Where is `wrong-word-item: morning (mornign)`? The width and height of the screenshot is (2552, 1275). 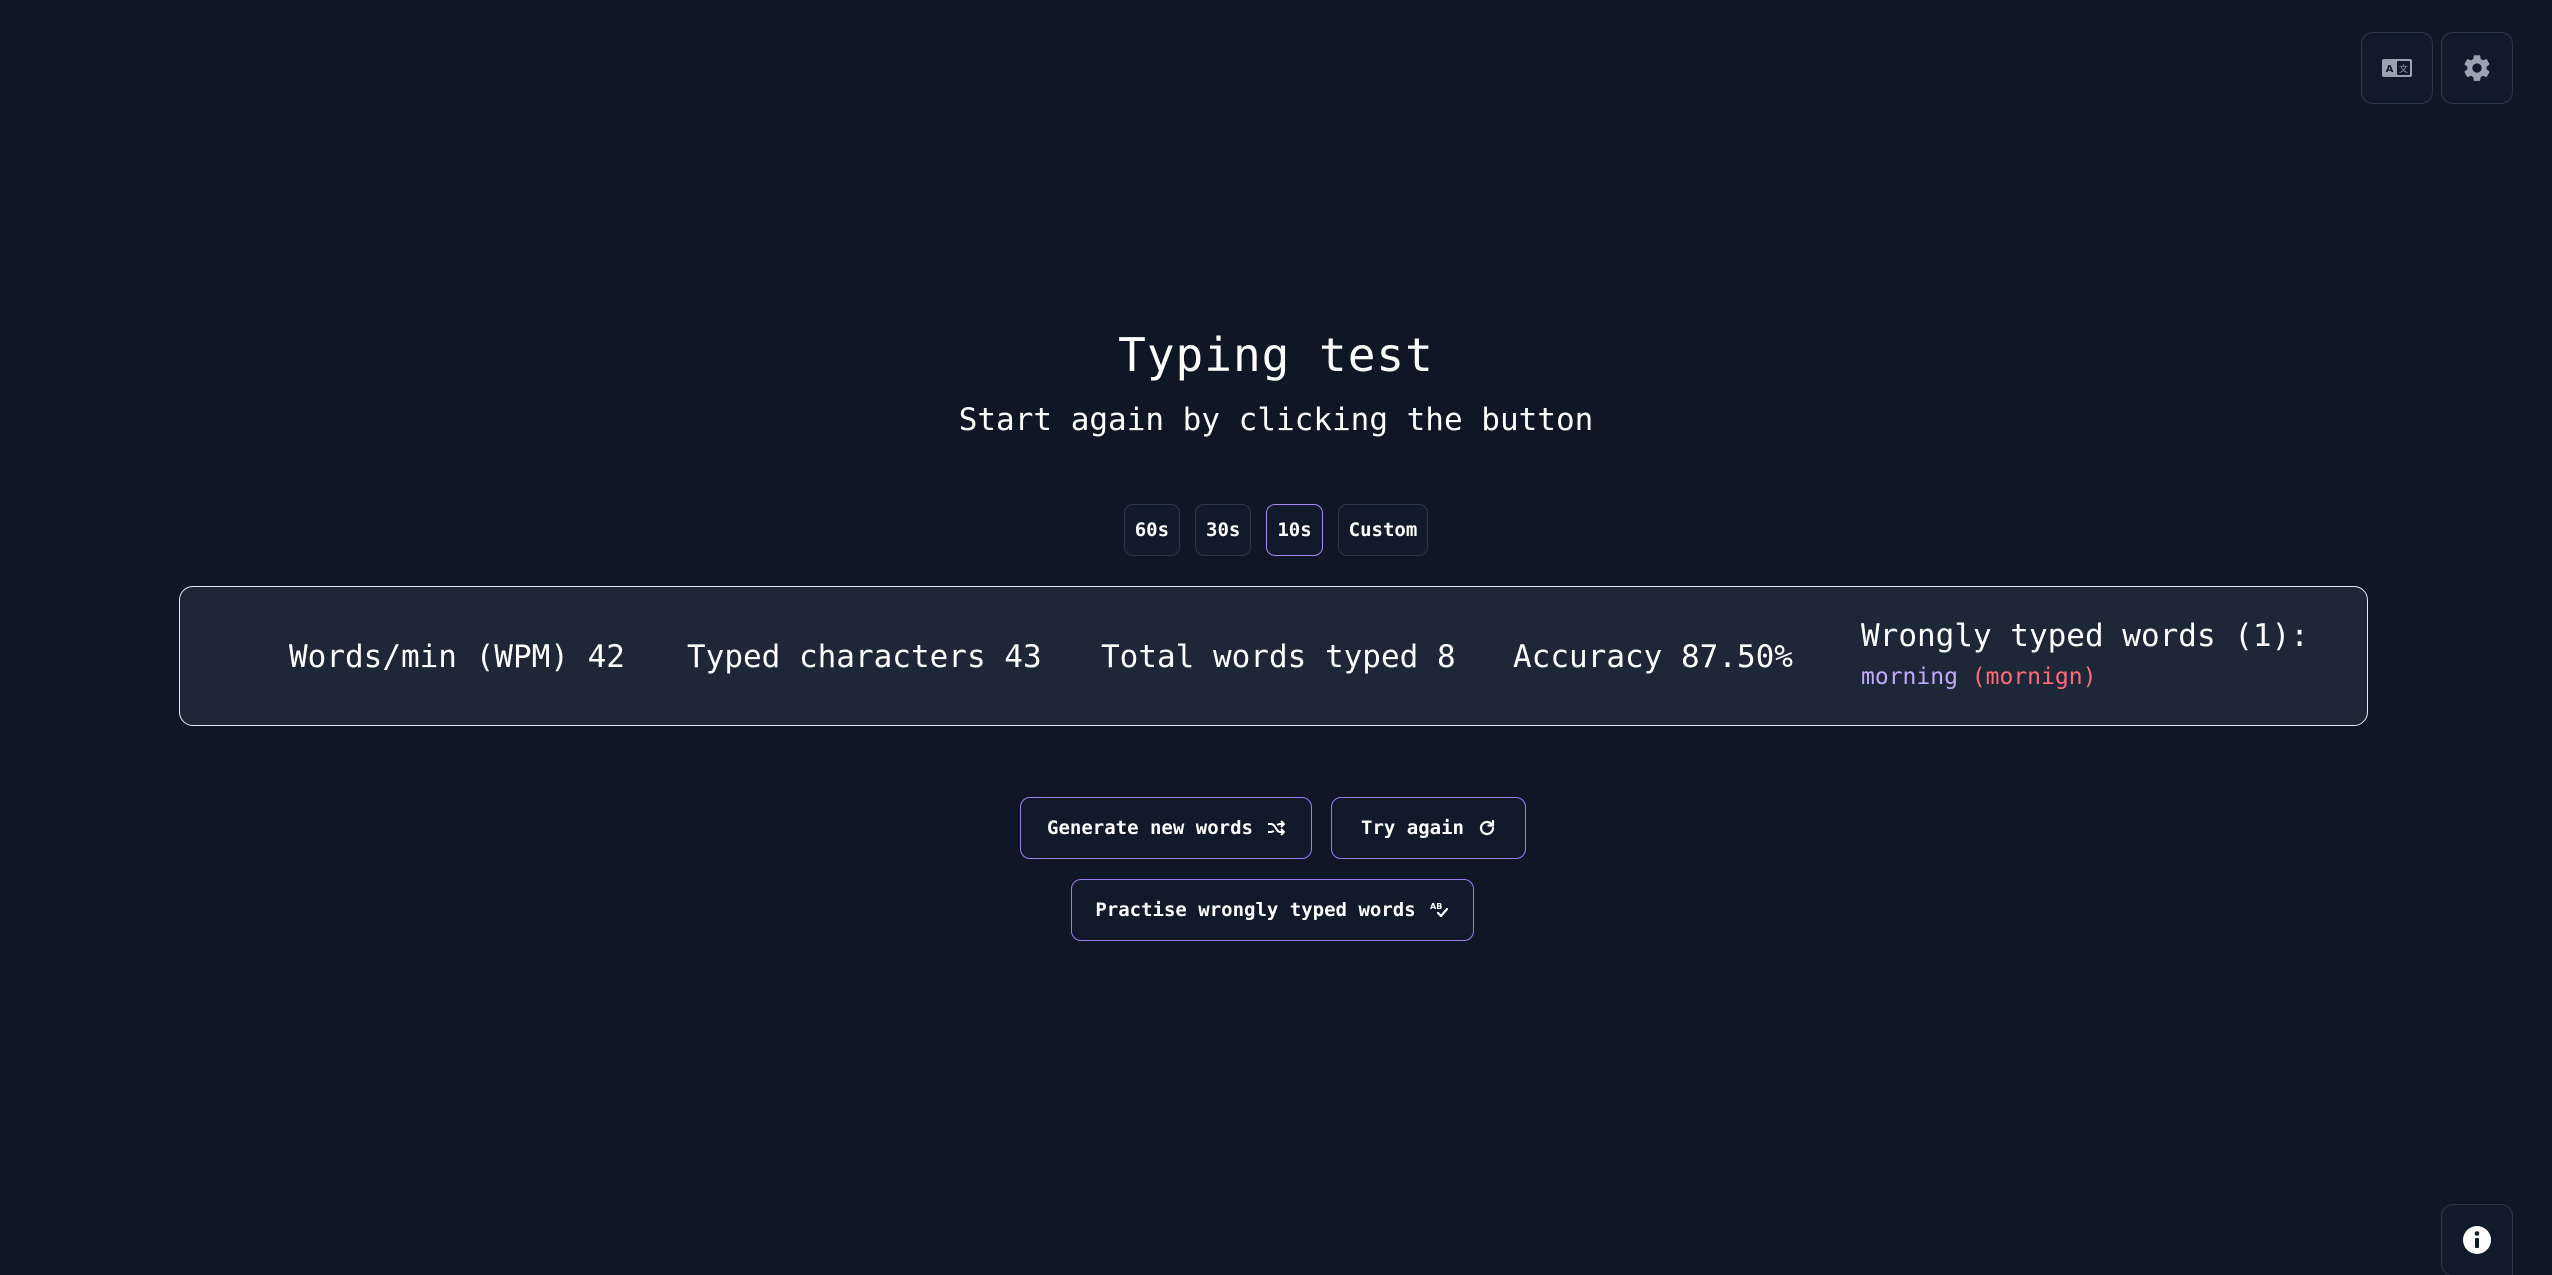
wrong-word-item: morning (mornign) is located at coordinates (2085, 677).